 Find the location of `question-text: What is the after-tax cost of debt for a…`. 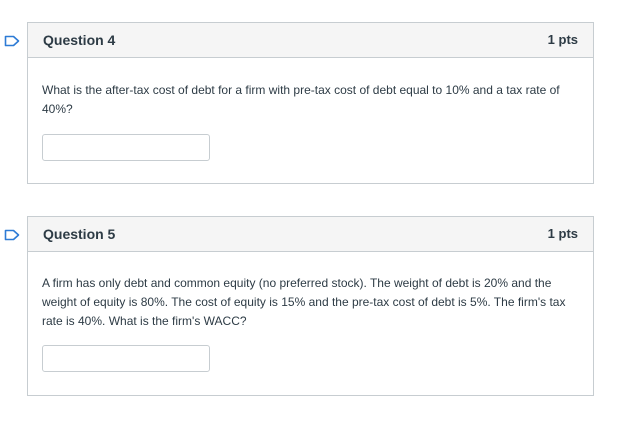

question-text: What is the after-tax cost of debt for a… is located at coordinates (301, 99).